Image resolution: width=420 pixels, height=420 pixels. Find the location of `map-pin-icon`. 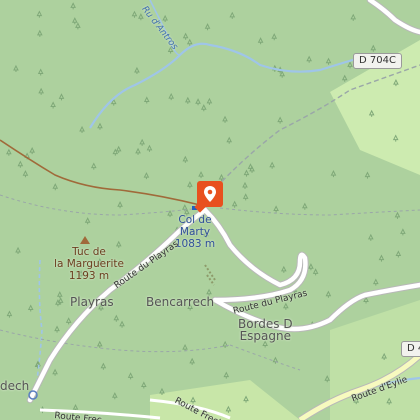

map-pin-icon is located at coordinates (210, 194).